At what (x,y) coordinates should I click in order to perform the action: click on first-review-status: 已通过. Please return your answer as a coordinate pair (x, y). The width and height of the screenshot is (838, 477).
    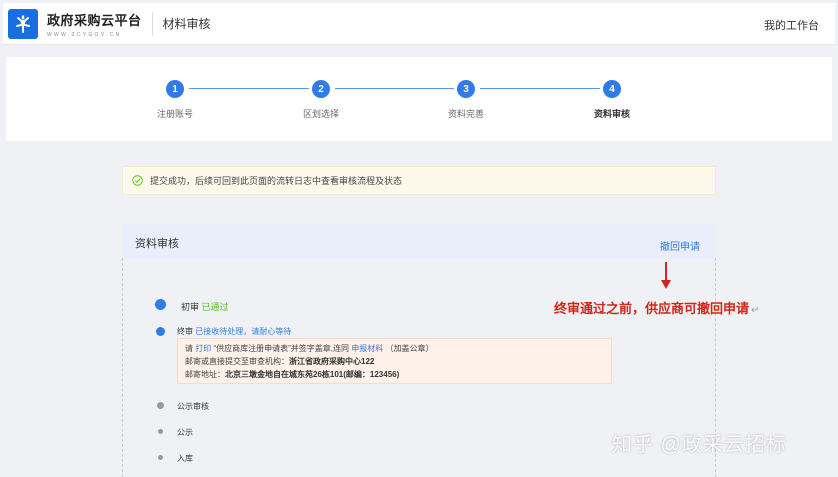
    Looking at the image, I should click on (215, 307).